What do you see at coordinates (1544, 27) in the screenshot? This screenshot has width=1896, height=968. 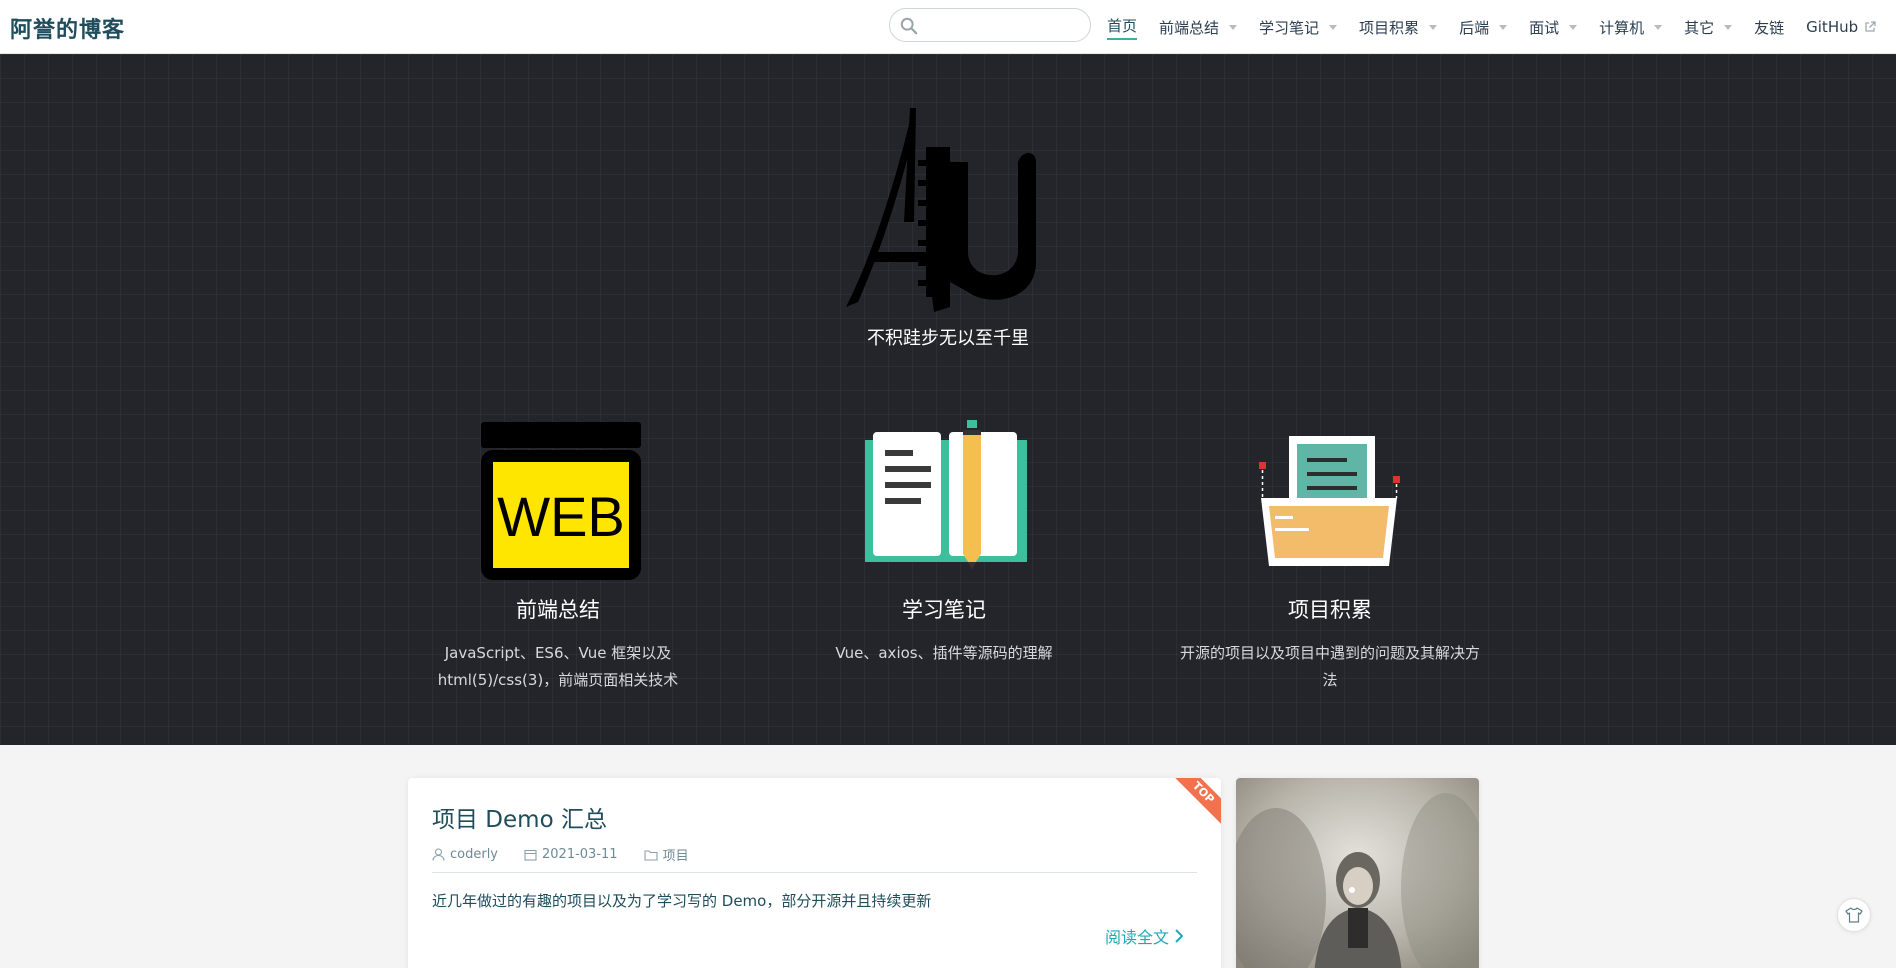 I see `nav-label: 面试` at bounding box center [1544, 27].